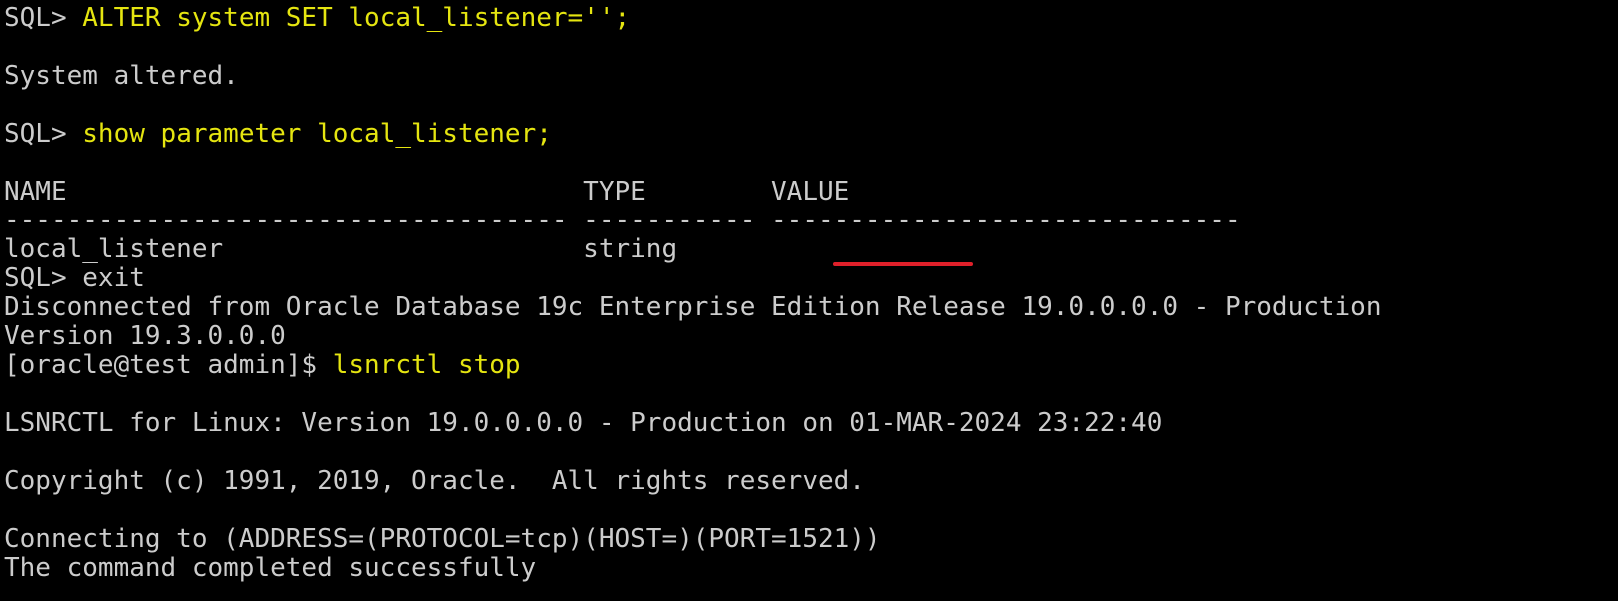  Describe the element at coordinates (317, 134) in the screenshot. I see `sql-command-text: show parameter local_listener;` at that location.